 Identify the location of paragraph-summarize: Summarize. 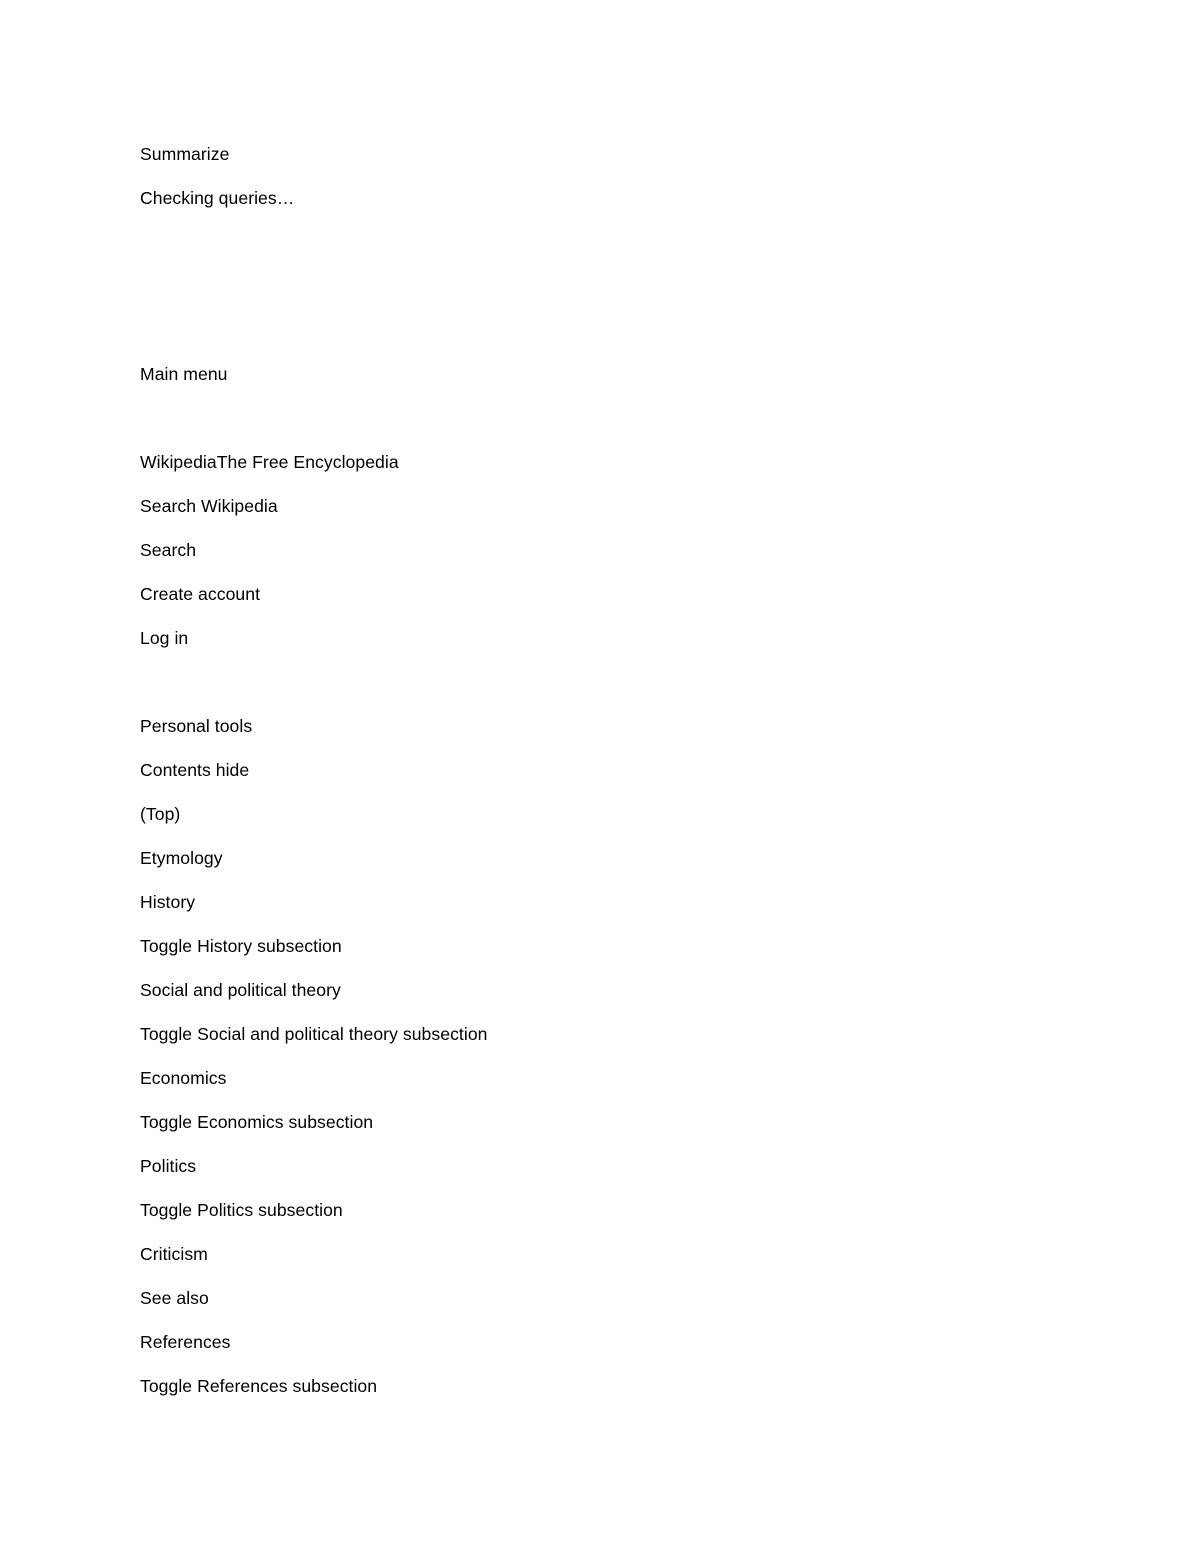
(185, 154).